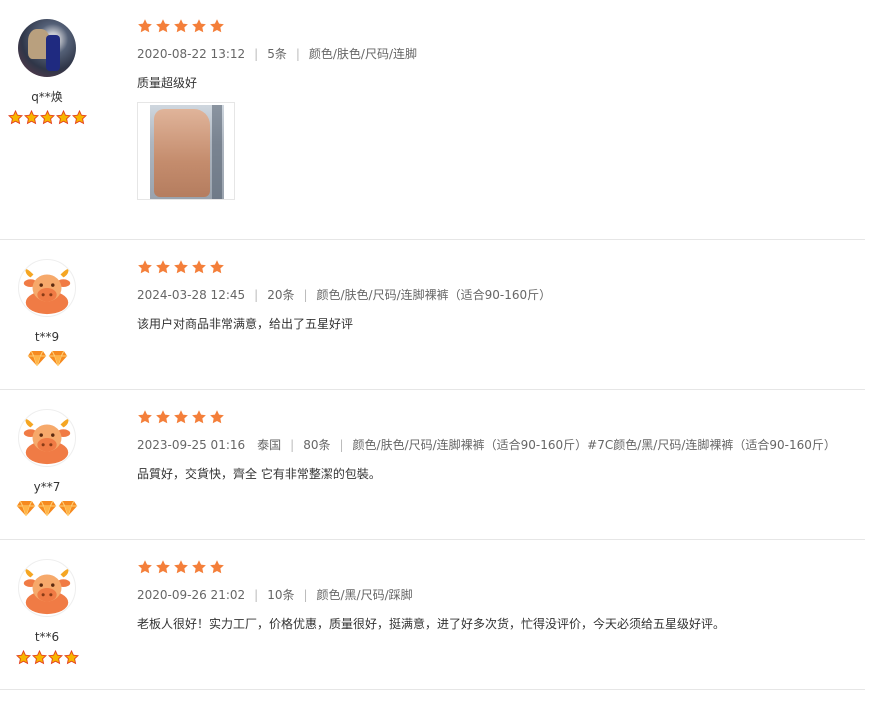  What do you see at coordinates (434, 295) in the screenshot?
I see `product-spec: 颜色/肤色/尺码/连脚裸裤（适合90-160斤）` at bounding box center [434, 295].